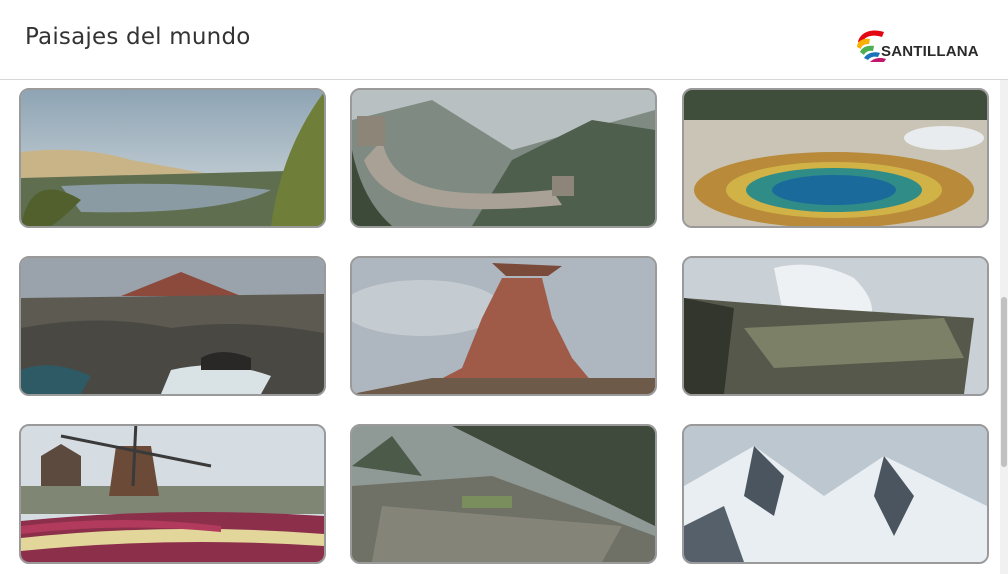 Image resolution: width=1008 pixels, height=574 pixels. I want to click on rock-formation-image, so click(503, 326).